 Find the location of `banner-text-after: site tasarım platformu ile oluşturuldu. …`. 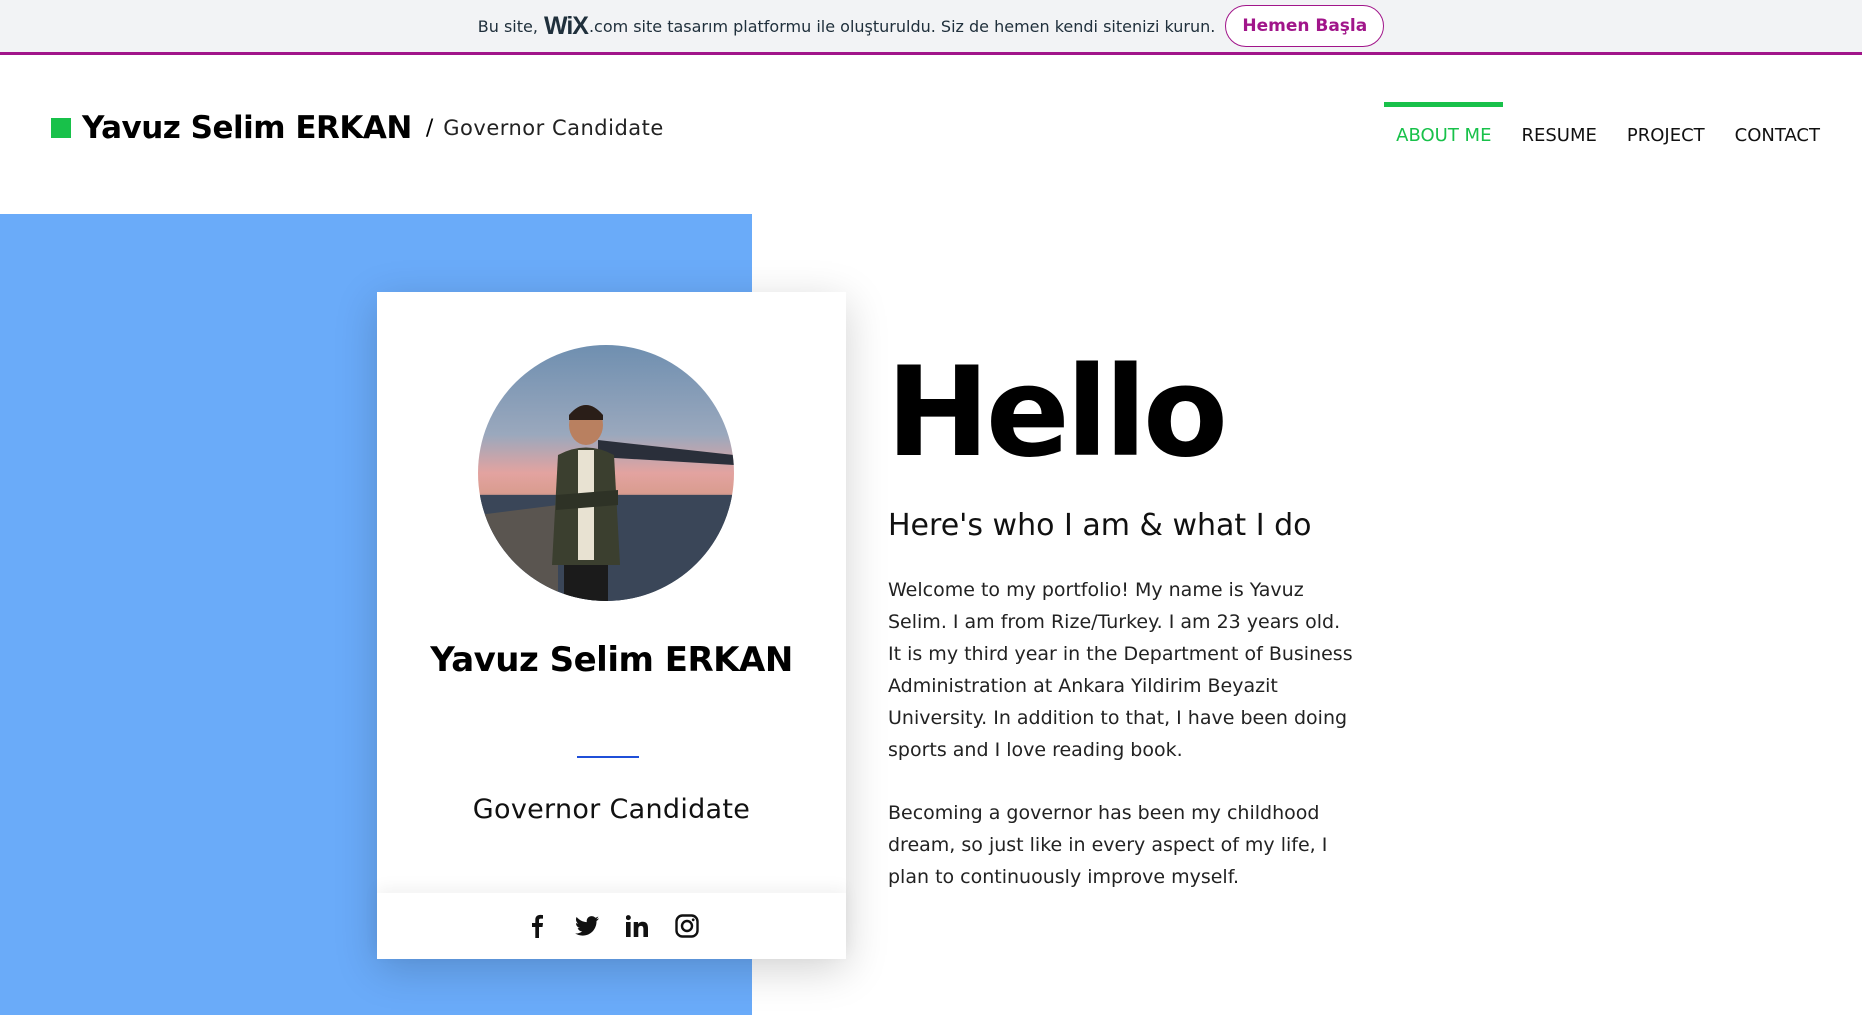

banner-text-after: site tasarım platformu ile oluşturuldu. … is located at coordinates (924, 26).